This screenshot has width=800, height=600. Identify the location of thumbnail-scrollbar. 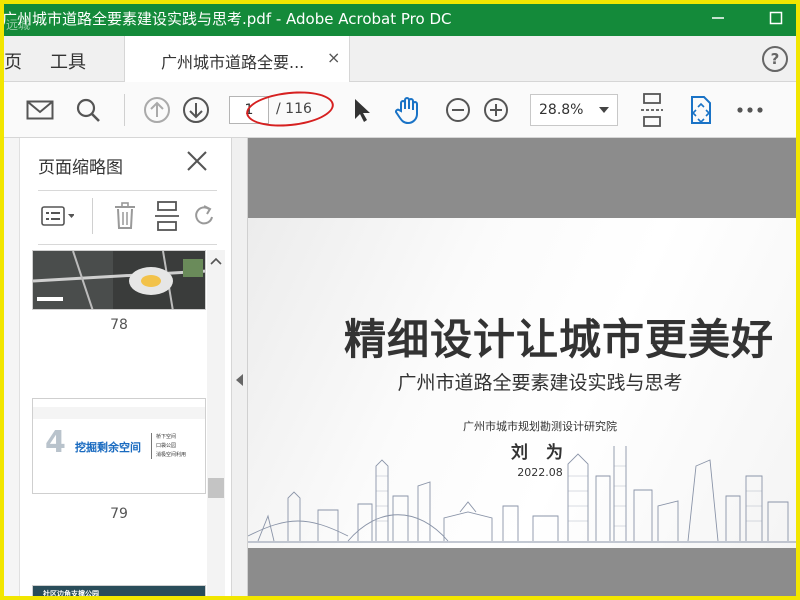
(216, 425).